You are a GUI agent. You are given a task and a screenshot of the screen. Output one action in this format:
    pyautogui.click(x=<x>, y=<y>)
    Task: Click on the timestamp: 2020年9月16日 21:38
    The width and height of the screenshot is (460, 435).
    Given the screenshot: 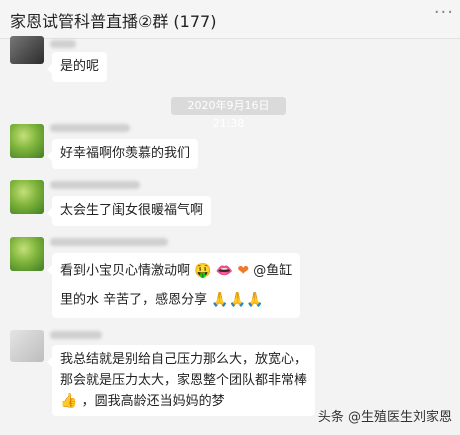 What is the action you would take?
    pyautogui.click(x=228, y=113)
    